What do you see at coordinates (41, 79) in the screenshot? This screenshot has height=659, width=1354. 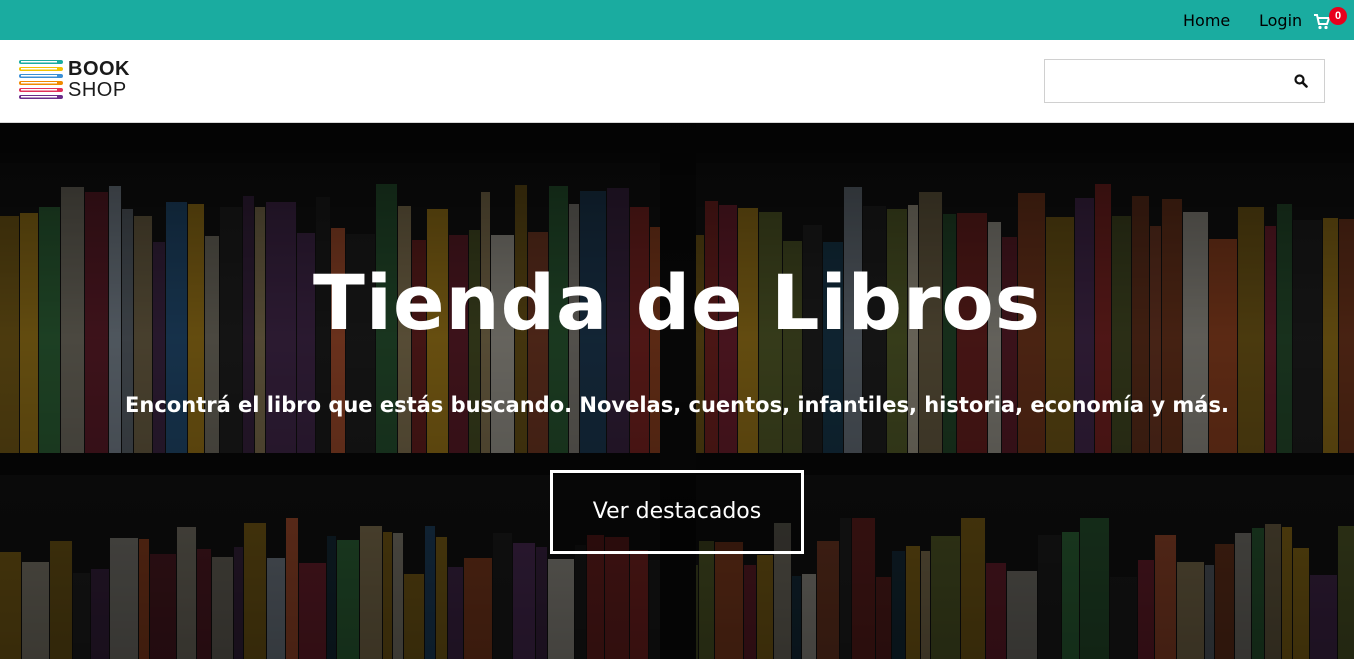 I see `logo-books-icon` at bounding box center [41, 79].